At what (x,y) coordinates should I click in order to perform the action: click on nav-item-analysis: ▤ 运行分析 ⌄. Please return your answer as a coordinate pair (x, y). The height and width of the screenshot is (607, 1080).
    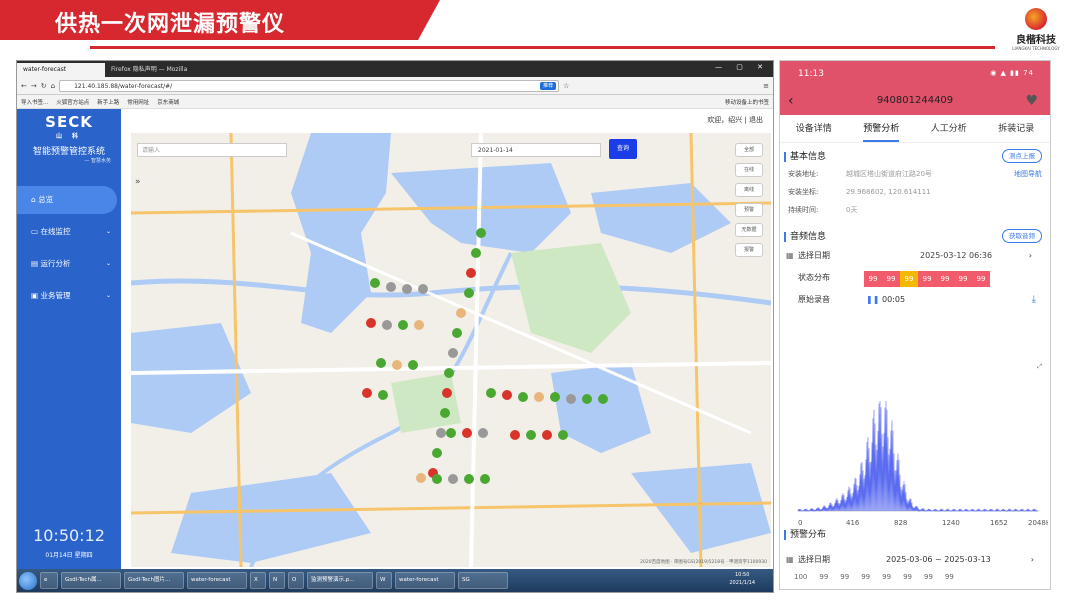
    Looking at the image, I should click on (69, 264).